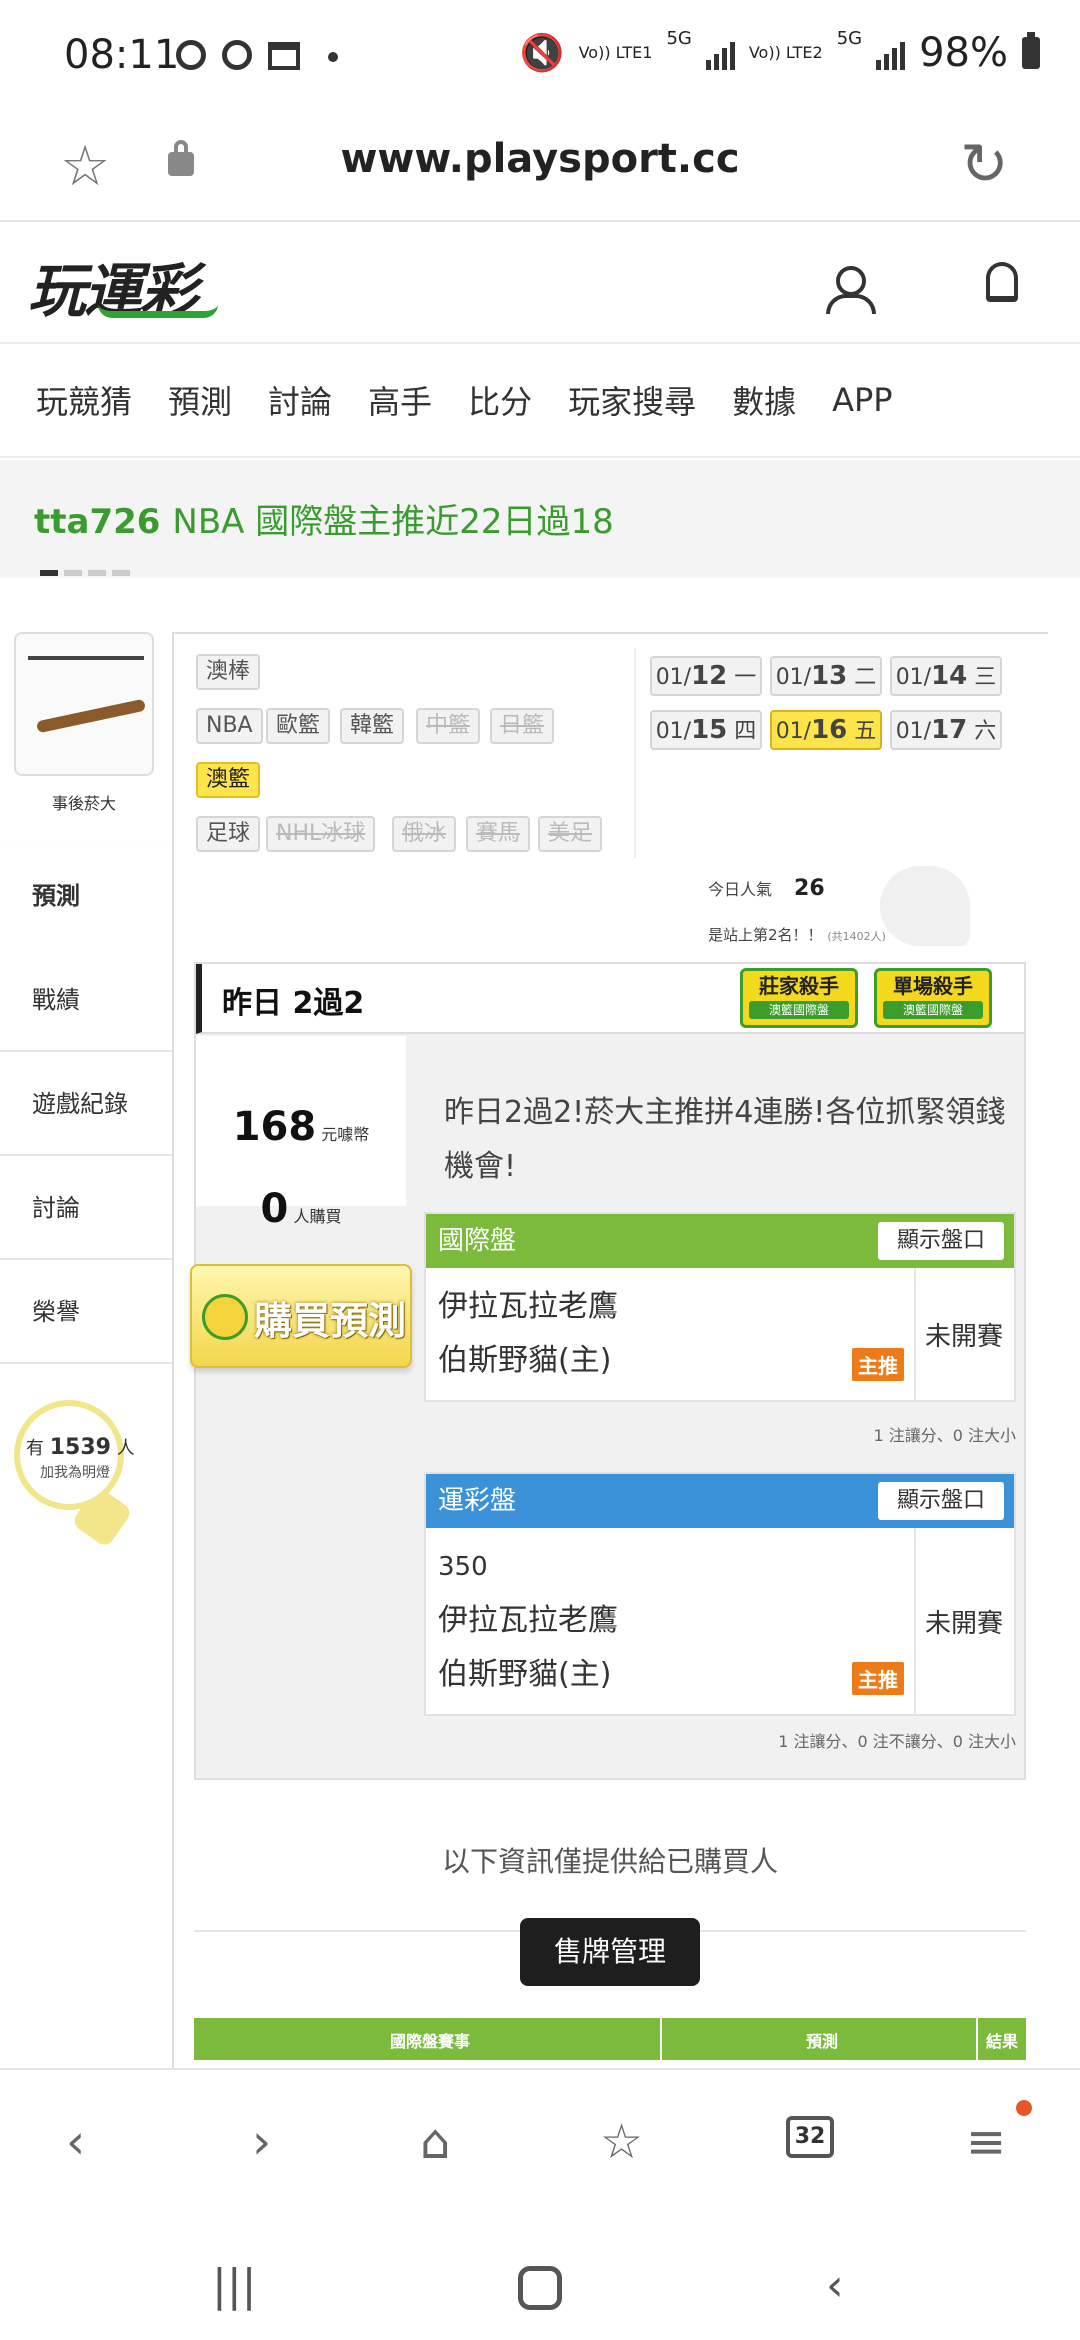 The width and height of the screenshot is (1080, 2340). I want to click on local-game-card: 運彩盤 顯示盤口 350 伊拉瓦拉老鷹 伯斯野貓(主) 主推 未開賽, so click(720, 1594).